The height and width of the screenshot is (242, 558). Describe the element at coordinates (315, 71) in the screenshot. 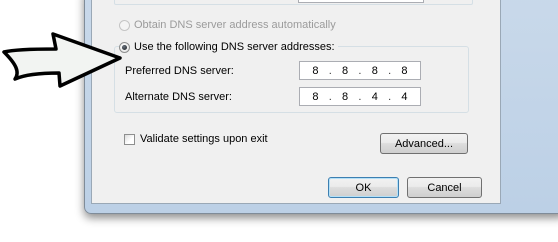

I see `preferred-dns-octet-1: 8` at that location.